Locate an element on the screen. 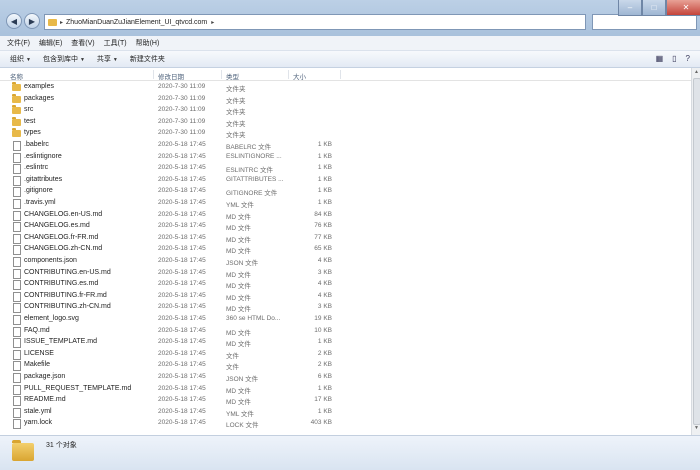 This screenshot has height=470, width=700. scrollbar-thumb is located at coordinates (696, 251).